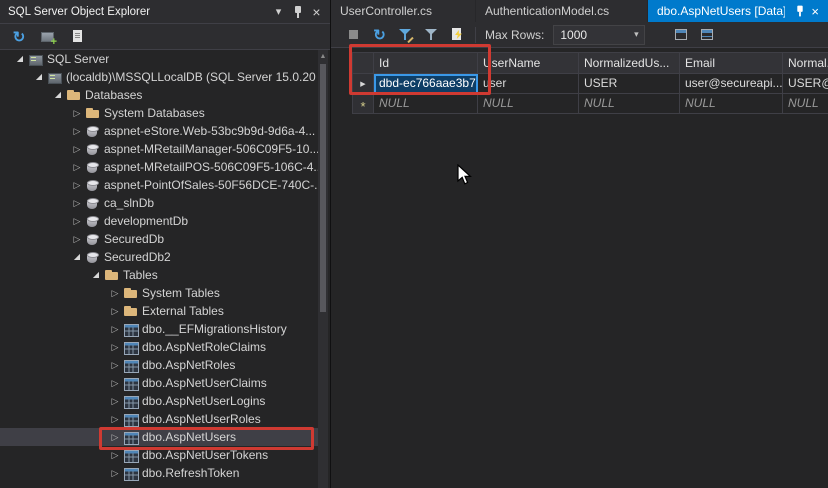 The width and height of the screenshot is (828, 488). I want to click on tab-usercontroller-cs: UserController.cs, so click(403, 11).